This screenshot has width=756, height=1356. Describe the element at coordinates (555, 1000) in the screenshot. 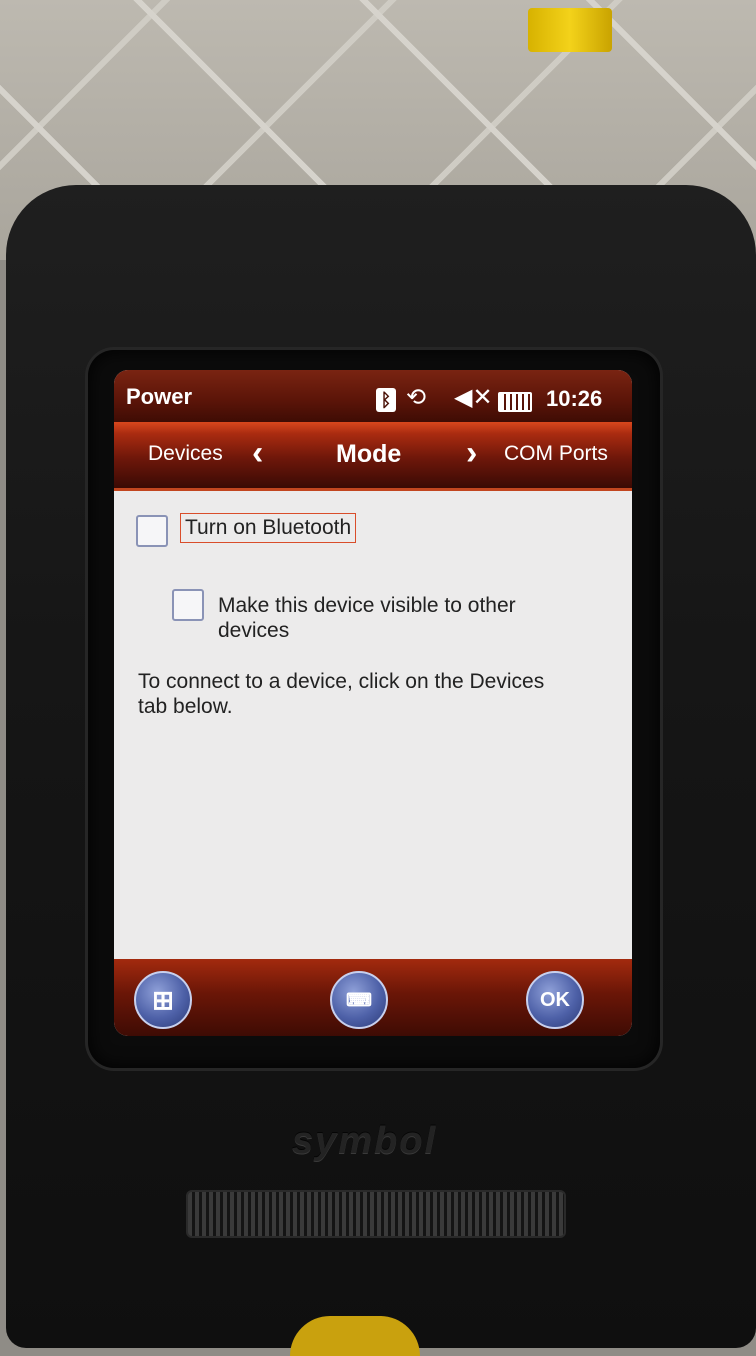

I see `ok-button: OK` at that location.